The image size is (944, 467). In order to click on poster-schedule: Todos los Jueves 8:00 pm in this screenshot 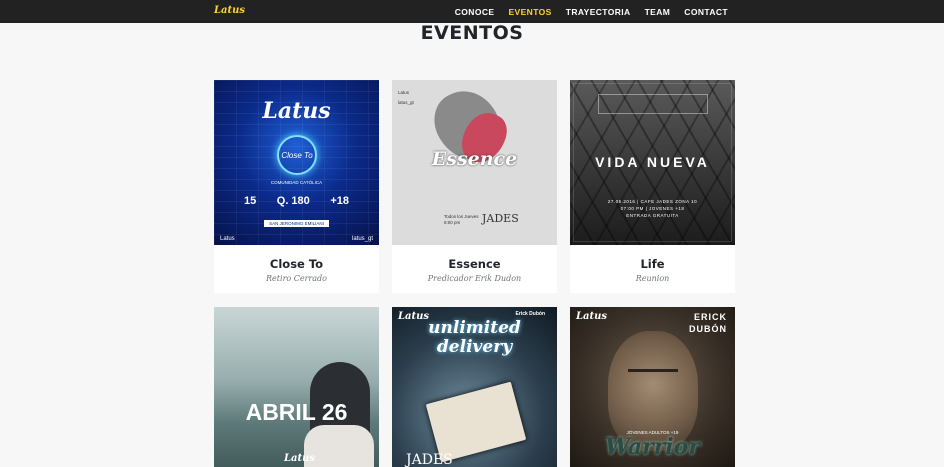, I will do `click(461, 220)`.